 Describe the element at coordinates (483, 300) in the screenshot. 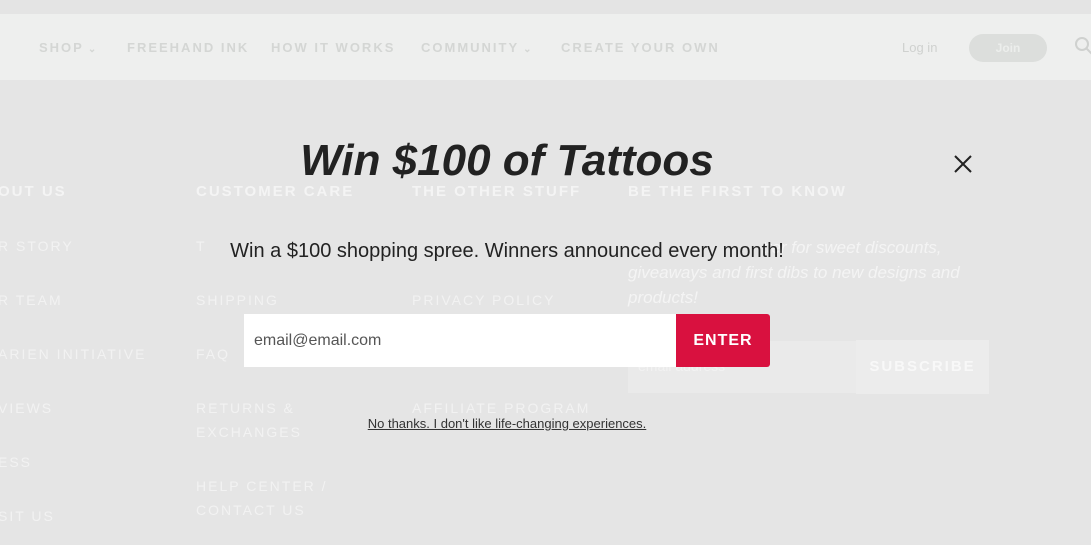

I see `footer-link-privacy: PRIVACY POLICY` at that location.